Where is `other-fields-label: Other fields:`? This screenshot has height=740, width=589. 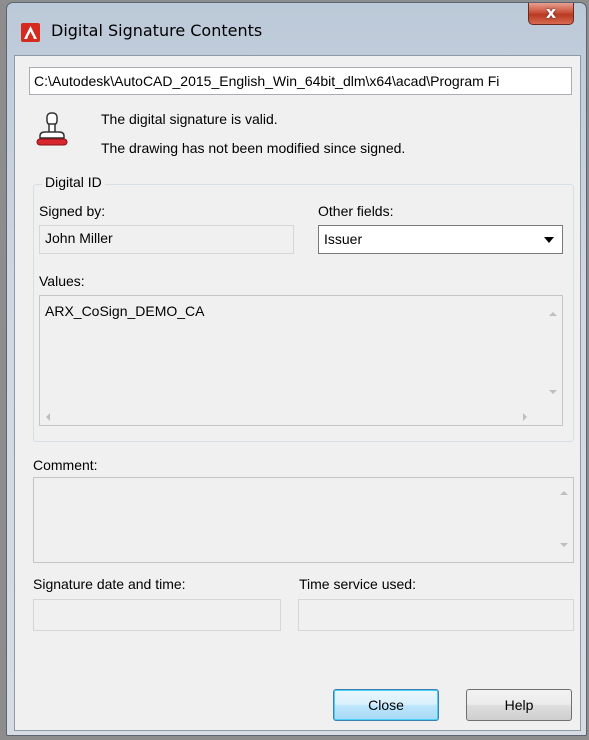 other-fields-label: Other fields: is located at coordinates (356, 211).